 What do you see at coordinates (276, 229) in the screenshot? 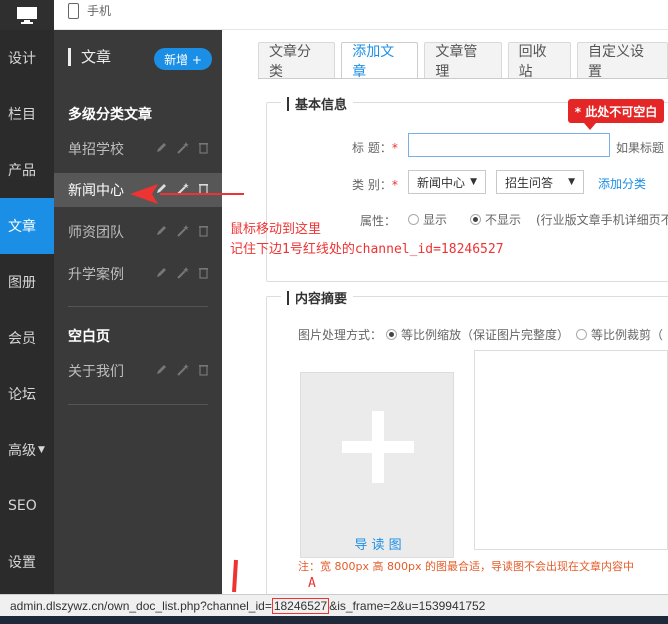
I see `annotation-line1: 鼠标移动到这里` at bounding box center [276, 229].